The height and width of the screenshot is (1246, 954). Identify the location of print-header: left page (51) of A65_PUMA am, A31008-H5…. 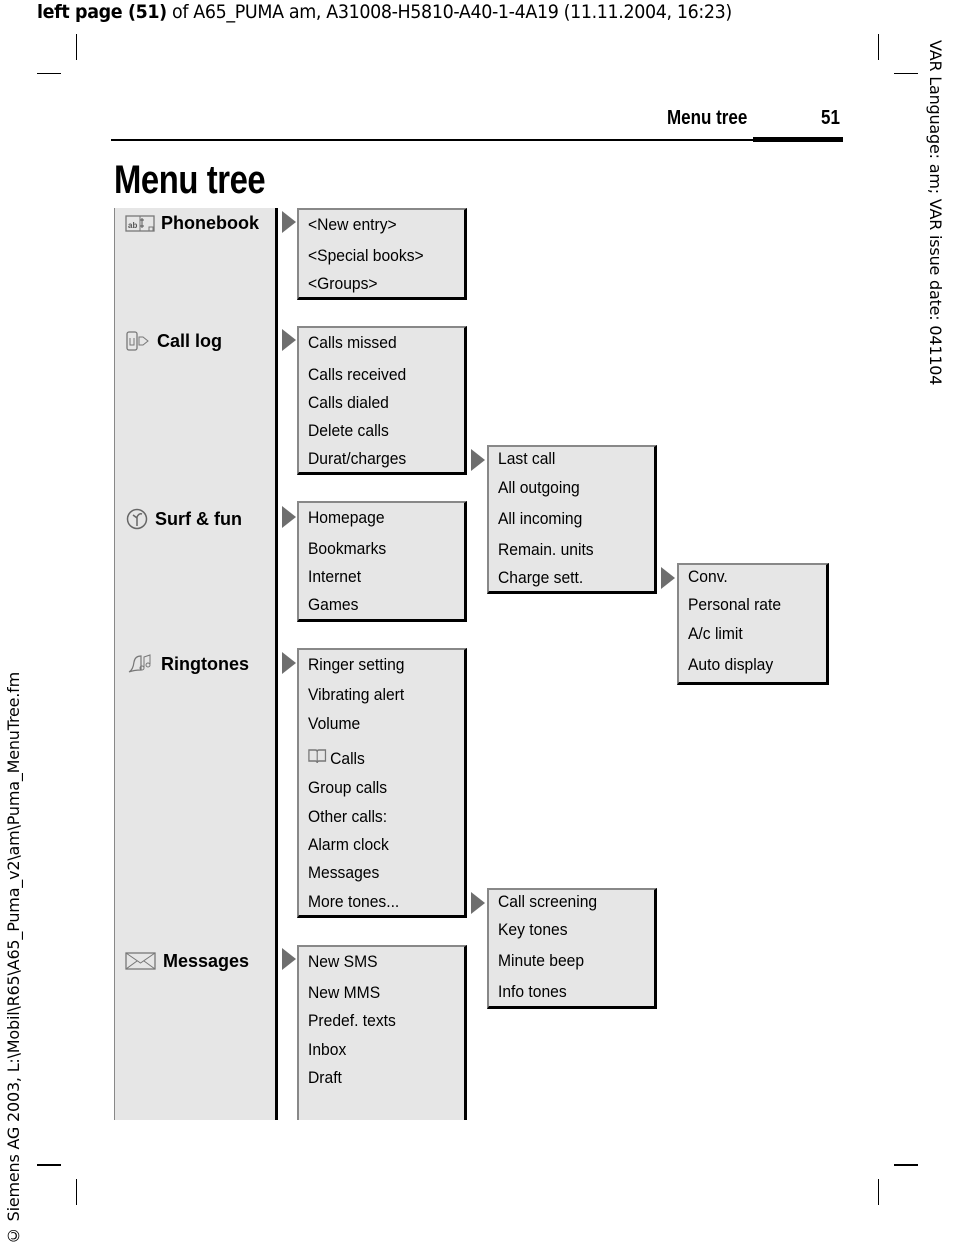
(384, 12).